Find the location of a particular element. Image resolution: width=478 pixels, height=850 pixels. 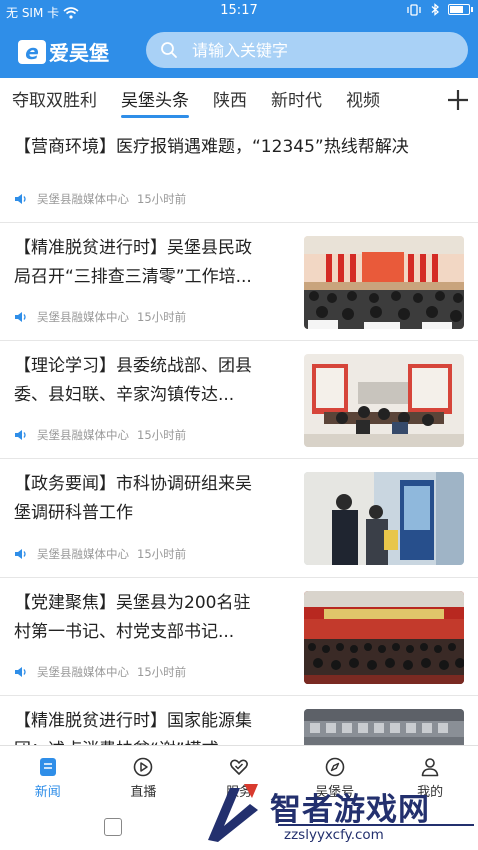

tab-wubao-headlines: 吴堡头条 is located at coordinates (155, 101).